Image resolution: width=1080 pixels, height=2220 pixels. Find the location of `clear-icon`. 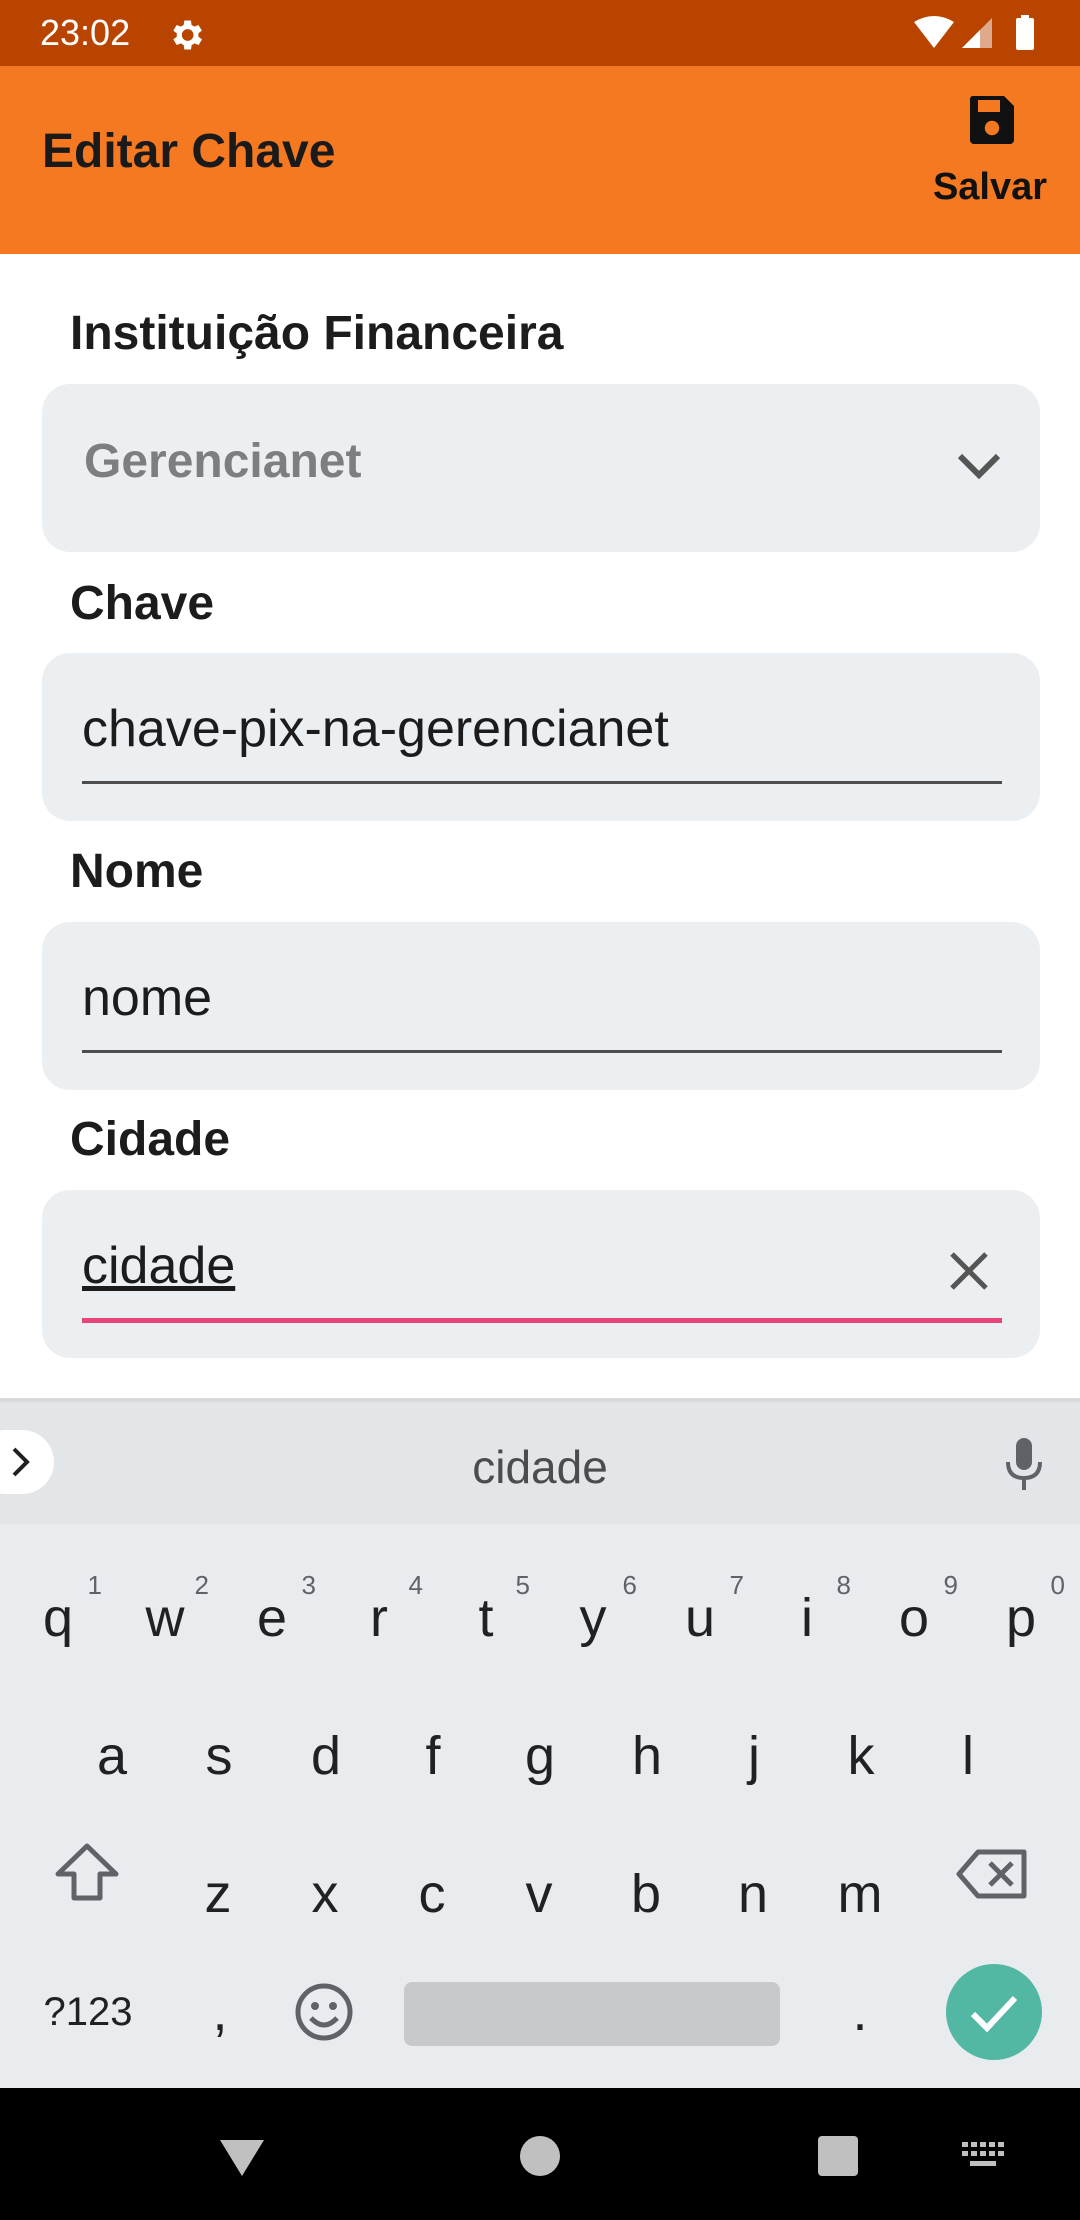

clear-icon is located at coordinates (969, 1271).